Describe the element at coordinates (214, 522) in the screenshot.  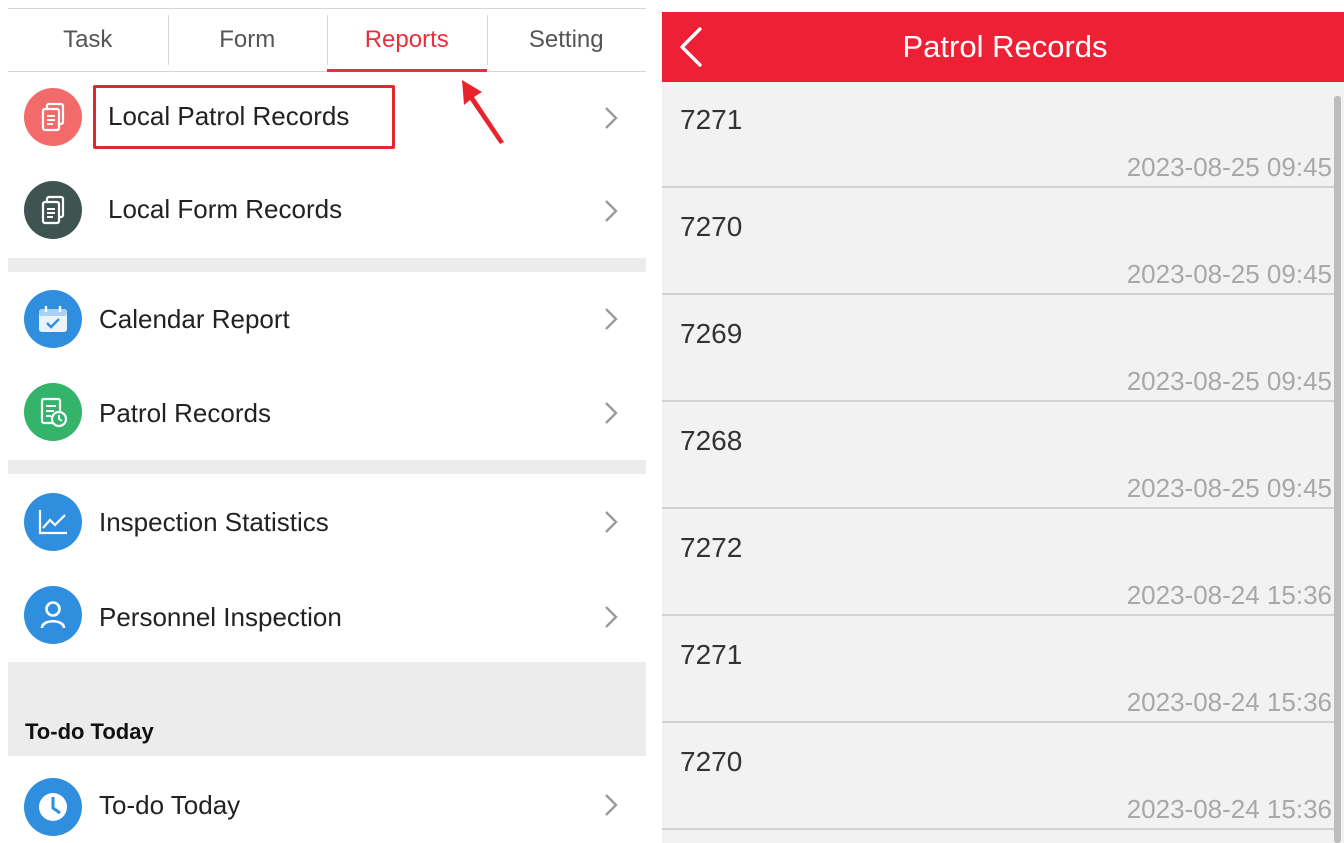
I see `menu-item-label: Inspection Statistics` at that location.